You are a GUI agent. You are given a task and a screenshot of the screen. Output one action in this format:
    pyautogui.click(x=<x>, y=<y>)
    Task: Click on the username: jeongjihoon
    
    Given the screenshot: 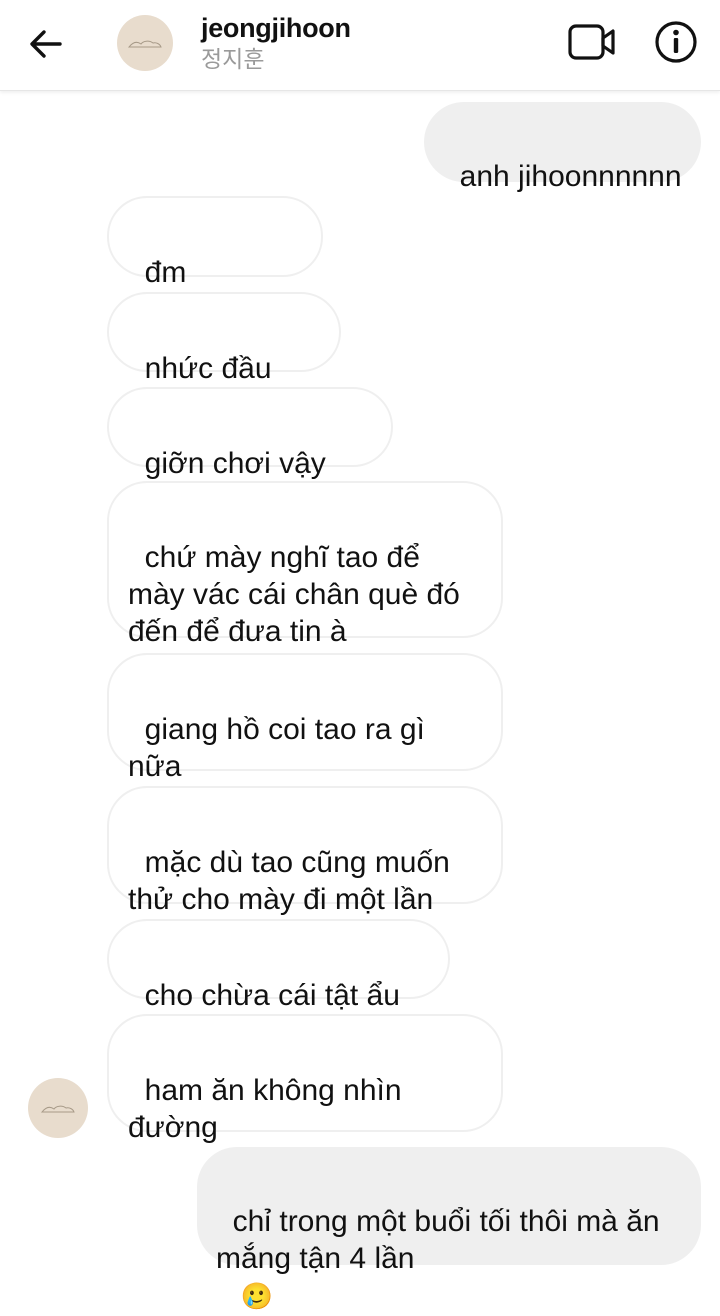 What is the action you would take?
    pyautogui.click(x=276, y=28)
    